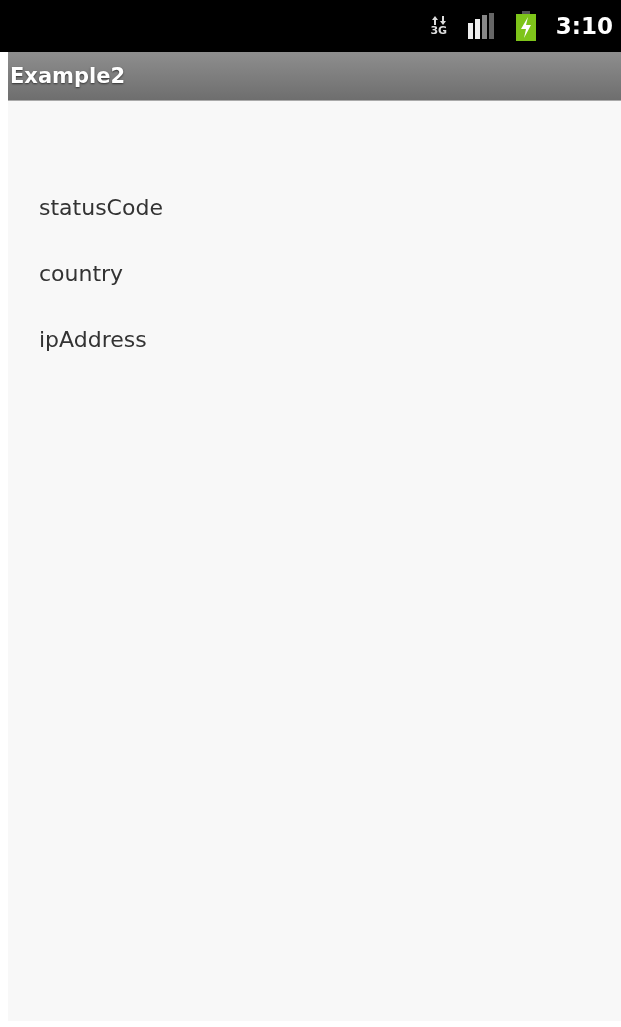  Describe the element at coordinates (584, 26) in the screenshot. I see `clock: 3:10` at that location.